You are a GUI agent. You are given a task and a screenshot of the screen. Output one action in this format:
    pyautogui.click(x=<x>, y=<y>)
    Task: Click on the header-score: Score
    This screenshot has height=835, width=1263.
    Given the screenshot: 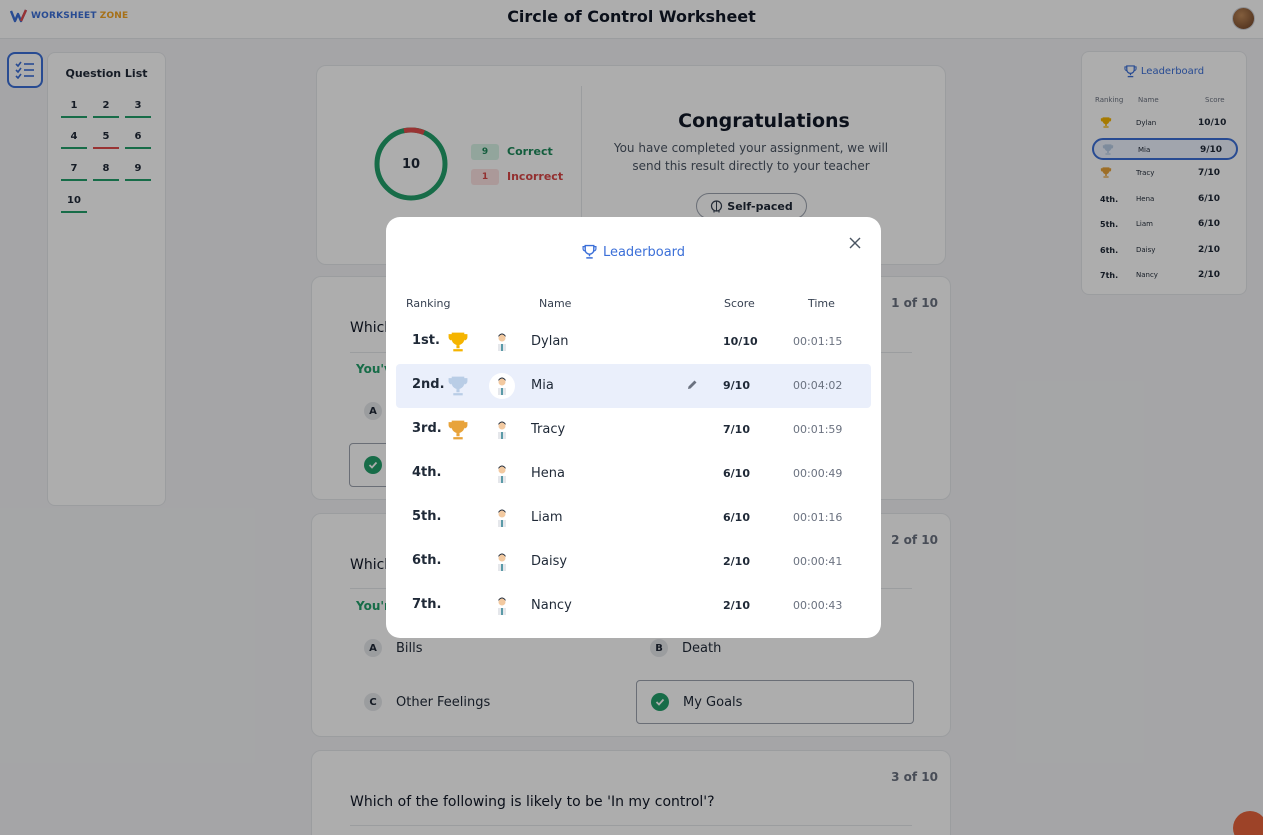 What is the action you would take?
    pyautogui.click(x=739, y=303)
    